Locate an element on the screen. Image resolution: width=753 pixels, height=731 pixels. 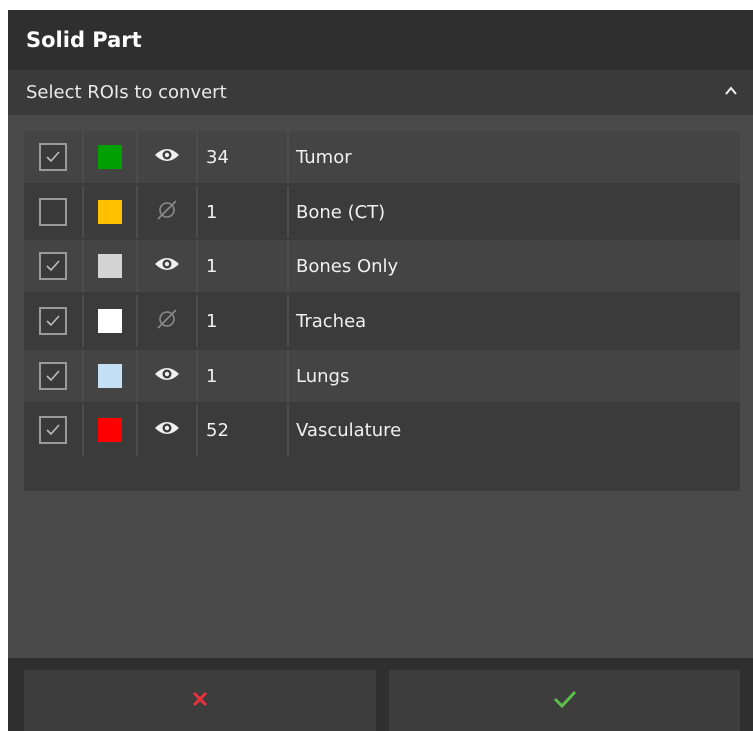
roi-name: Bone (CT) is located at coordinates (341, 212).